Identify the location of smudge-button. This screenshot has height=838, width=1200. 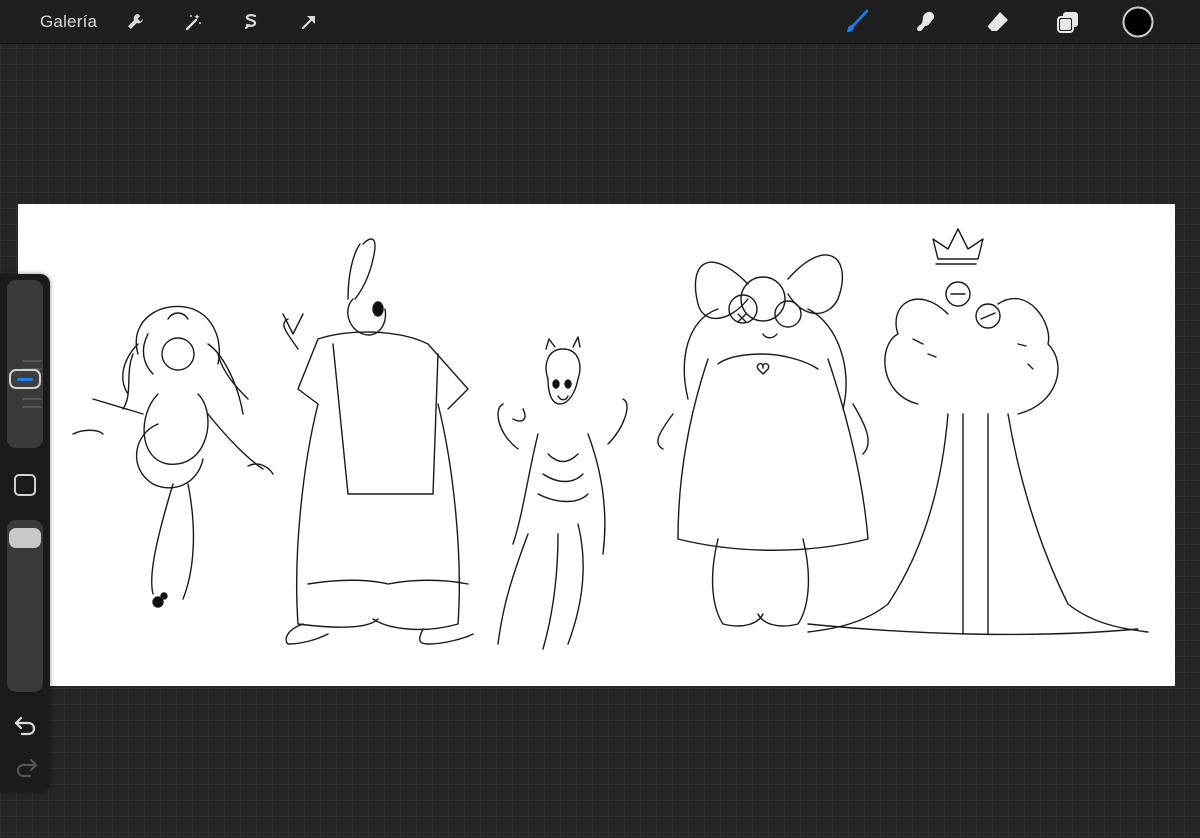
(927, 22).